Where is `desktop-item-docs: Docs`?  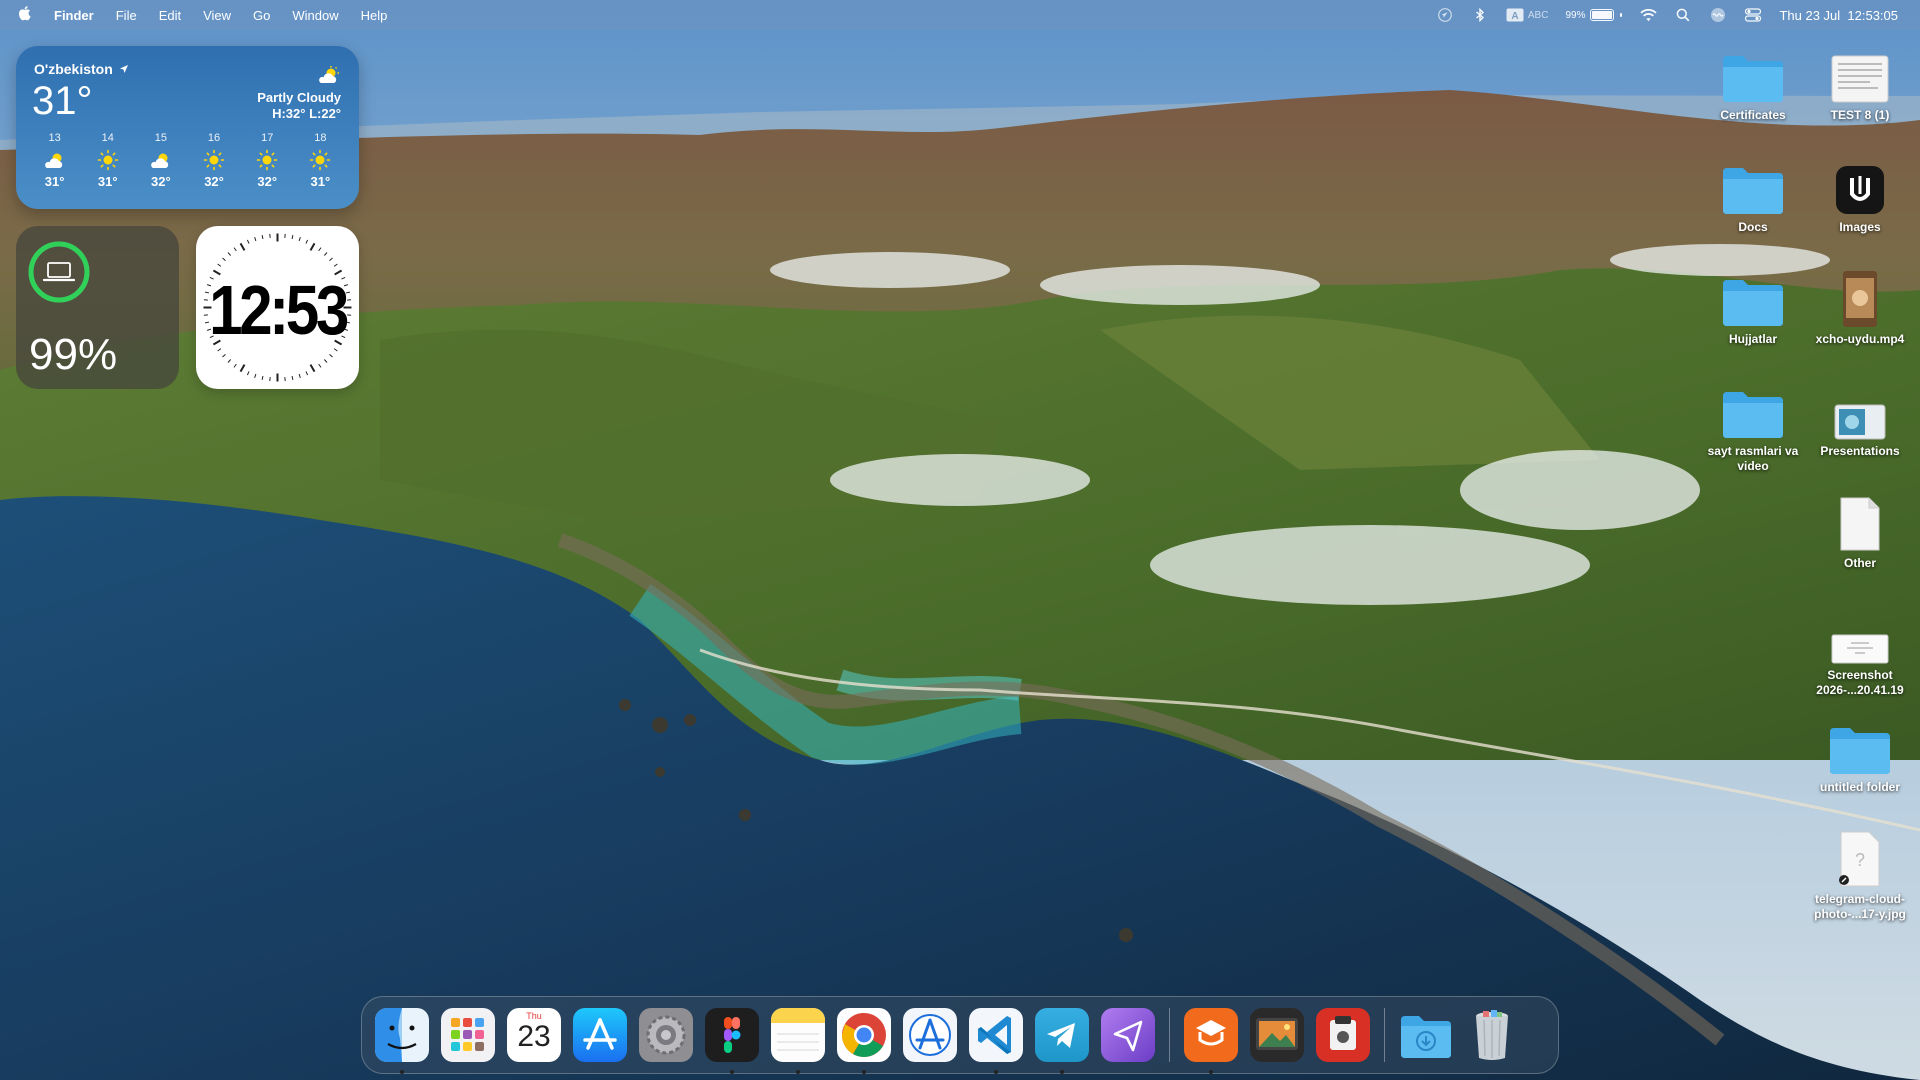 desktop-item-docs: Docs is located at coordinates (1753, 194).